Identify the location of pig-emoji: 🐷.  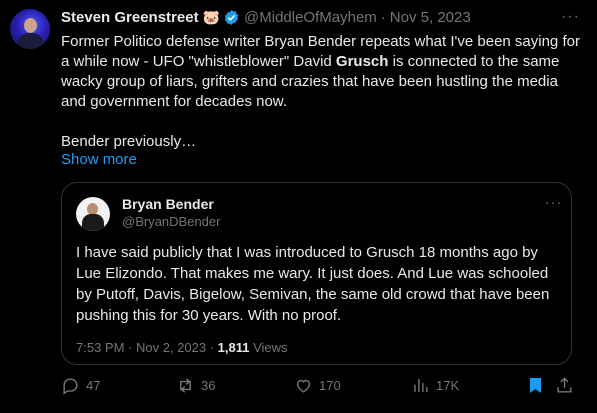
(211, 17).